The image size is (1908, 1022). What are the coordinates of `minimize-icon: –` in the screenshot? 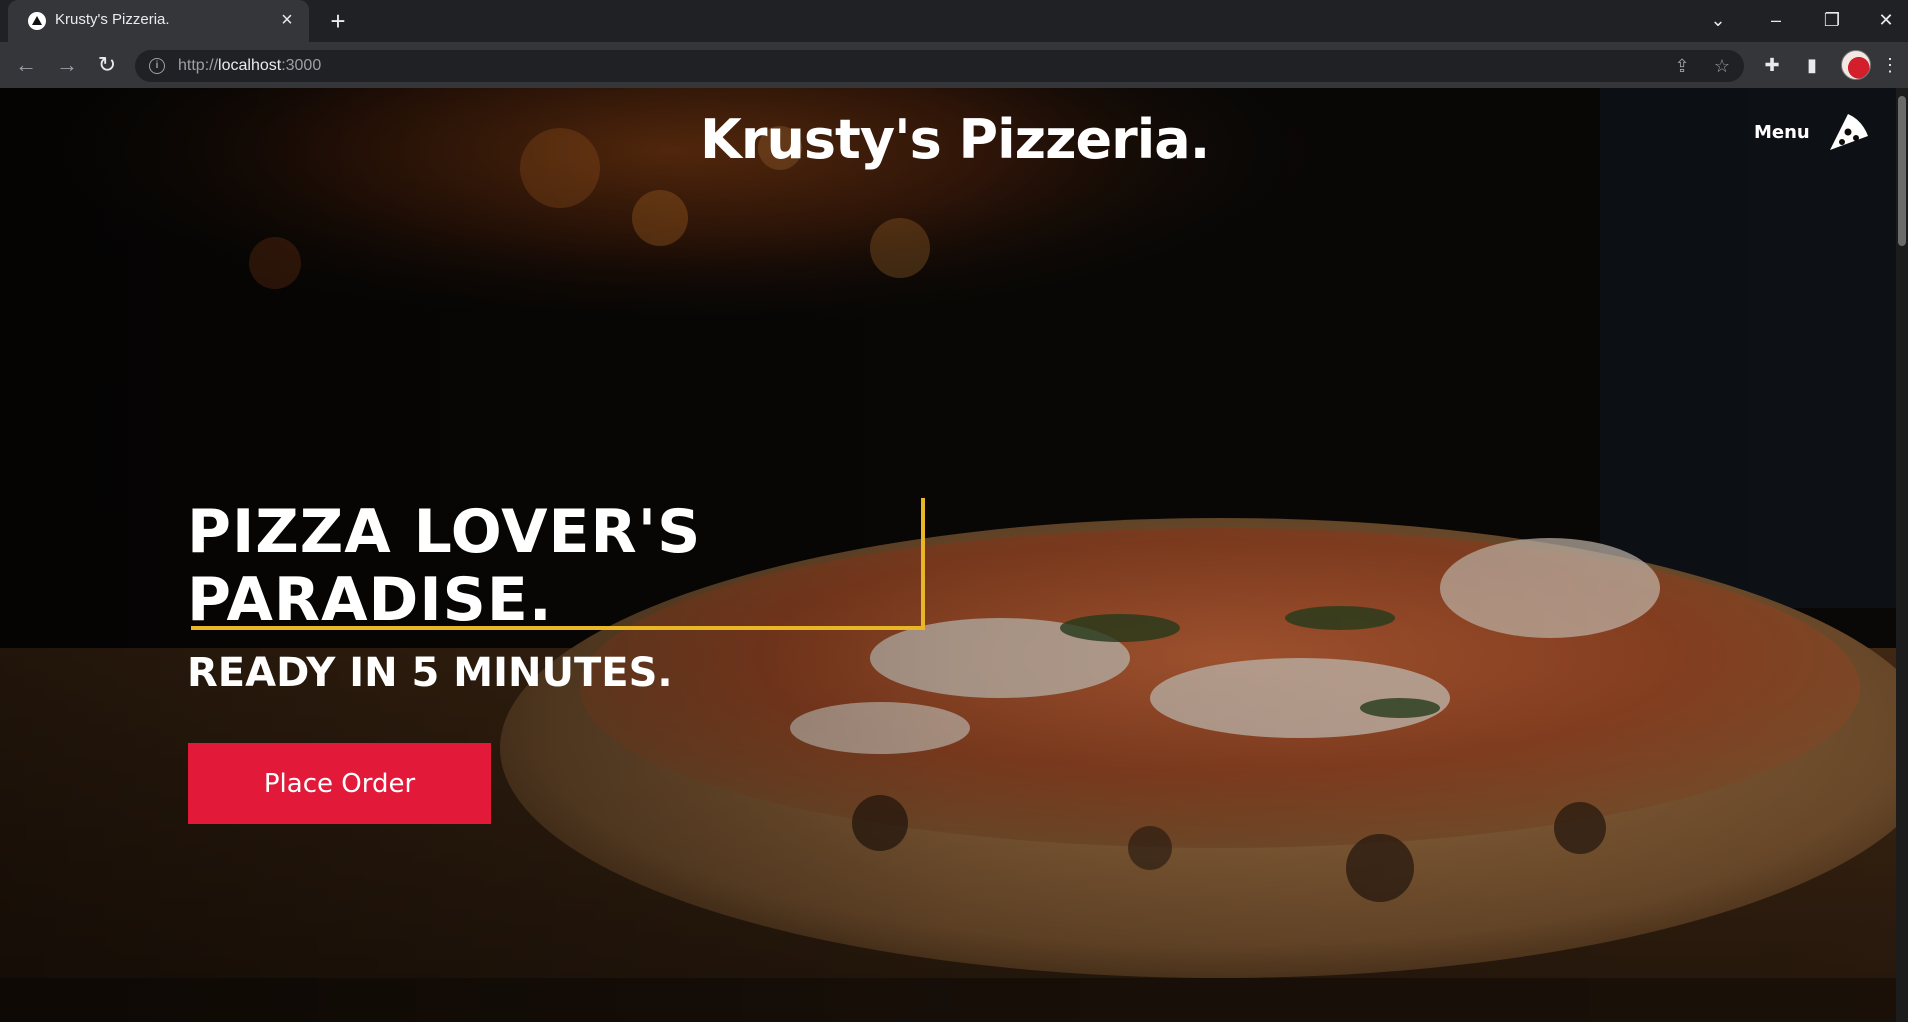 It's located at (1776, 20).